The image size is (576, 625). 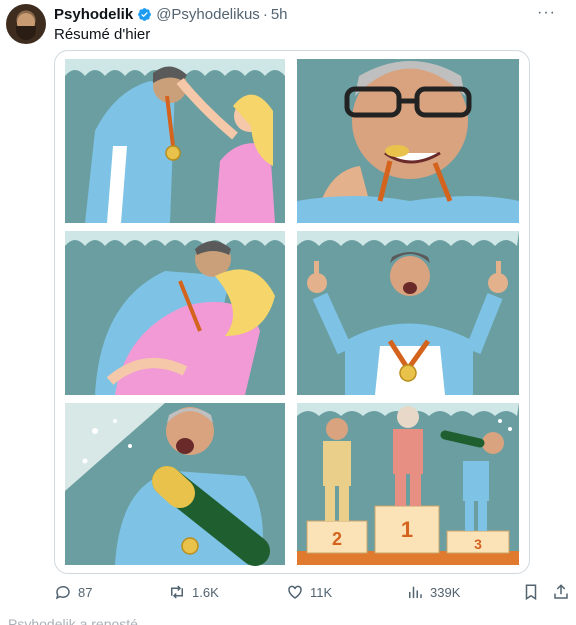 What do you see at coordinates (73, 592) in the screenshot?
I see `reply-button: 87` at bounding box center [73, 592].